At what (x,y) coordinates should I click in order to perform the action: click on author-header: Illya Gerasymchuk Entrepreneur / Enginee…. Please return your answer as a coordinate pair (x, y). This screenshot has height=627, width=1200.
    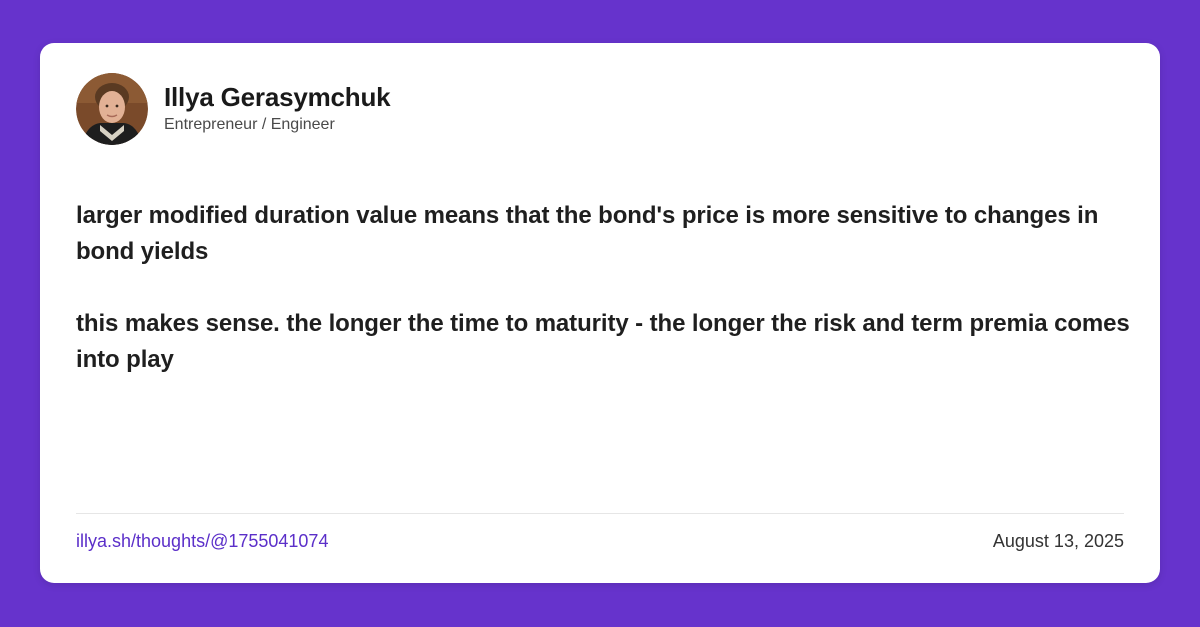
    Looking at the image, I should click on (233, 109).